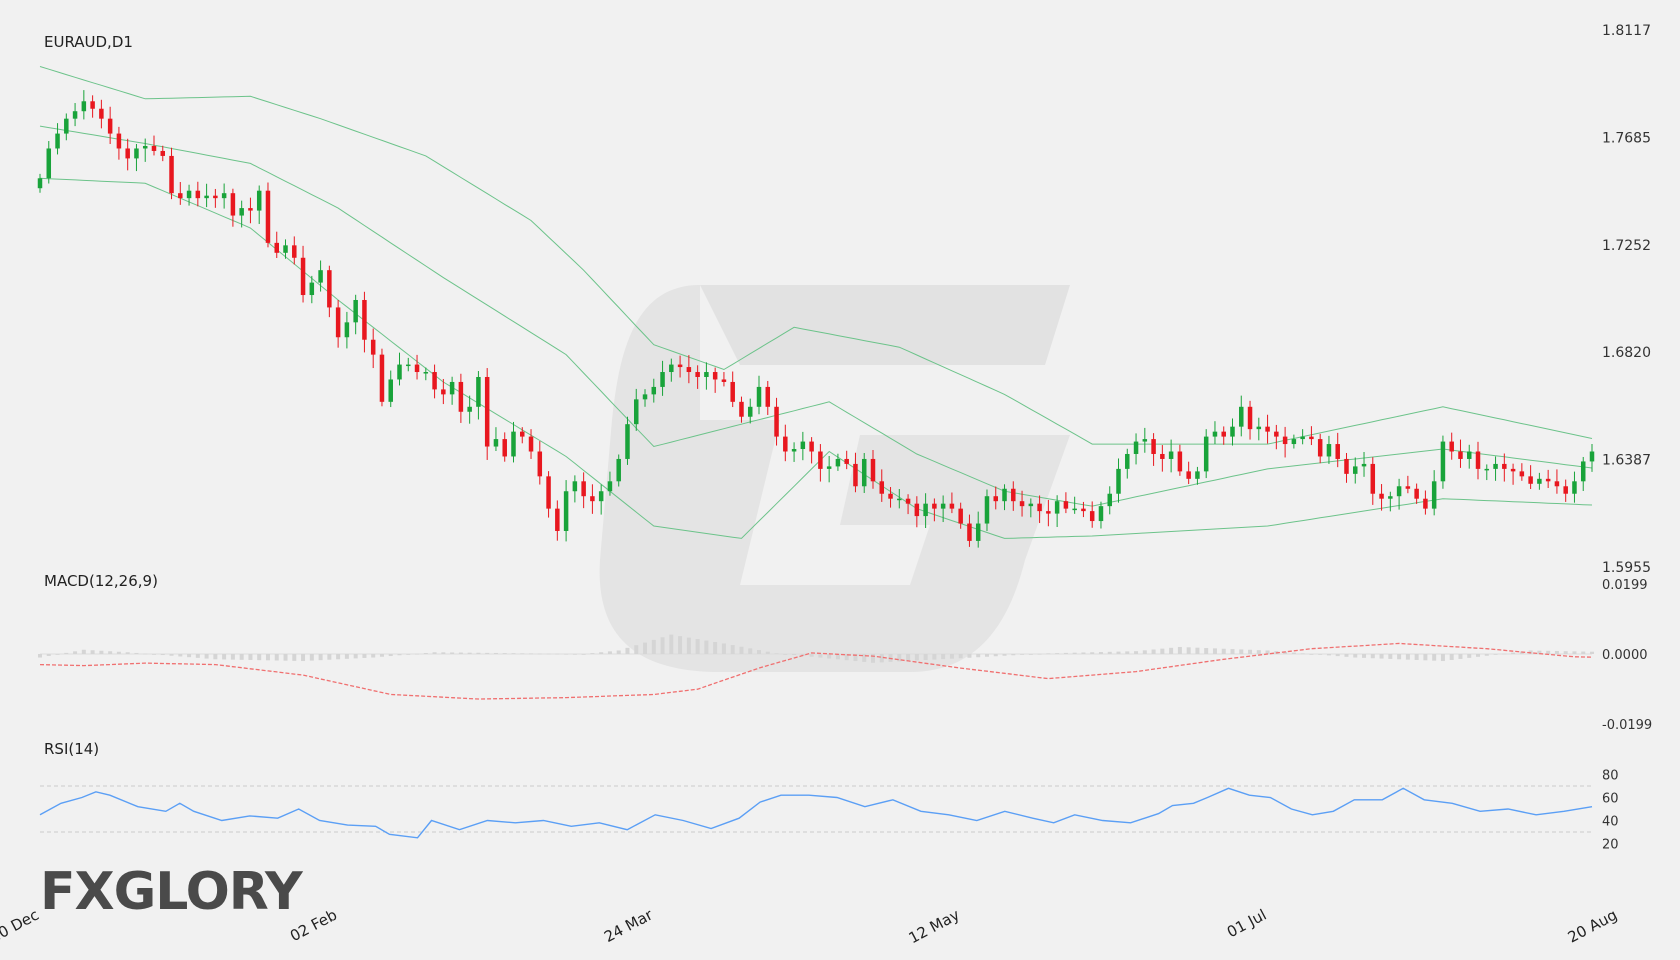 This screenshot has width=1680, height=960. I want to click on x-tick-label: 01 Jul, so click(1246, 924).